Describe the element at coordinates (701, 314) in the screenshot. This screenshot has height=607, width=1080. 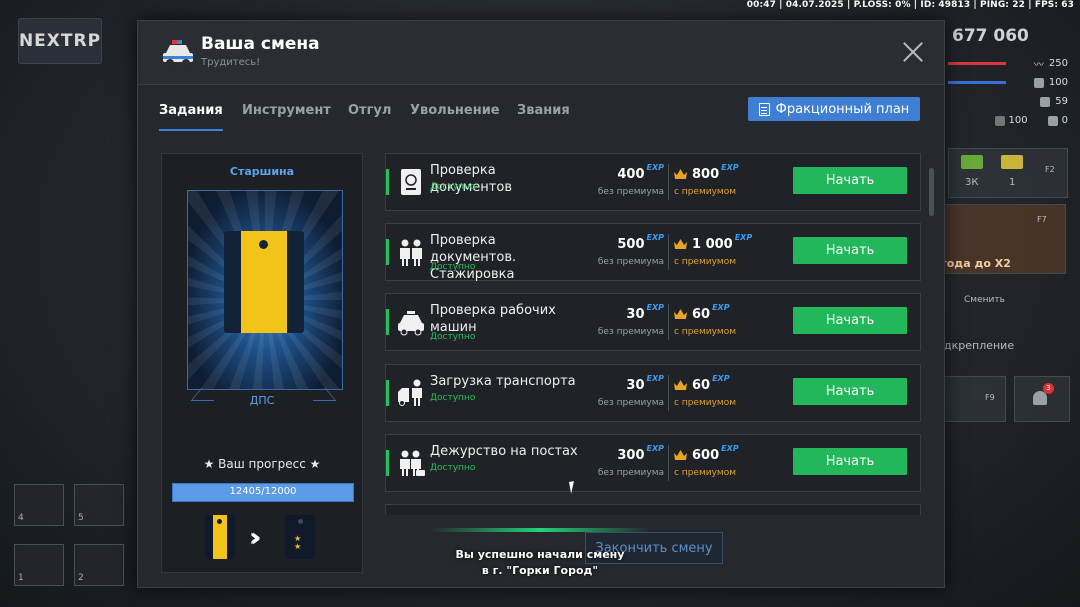
I see `premium-exp-value: 60` at that location.